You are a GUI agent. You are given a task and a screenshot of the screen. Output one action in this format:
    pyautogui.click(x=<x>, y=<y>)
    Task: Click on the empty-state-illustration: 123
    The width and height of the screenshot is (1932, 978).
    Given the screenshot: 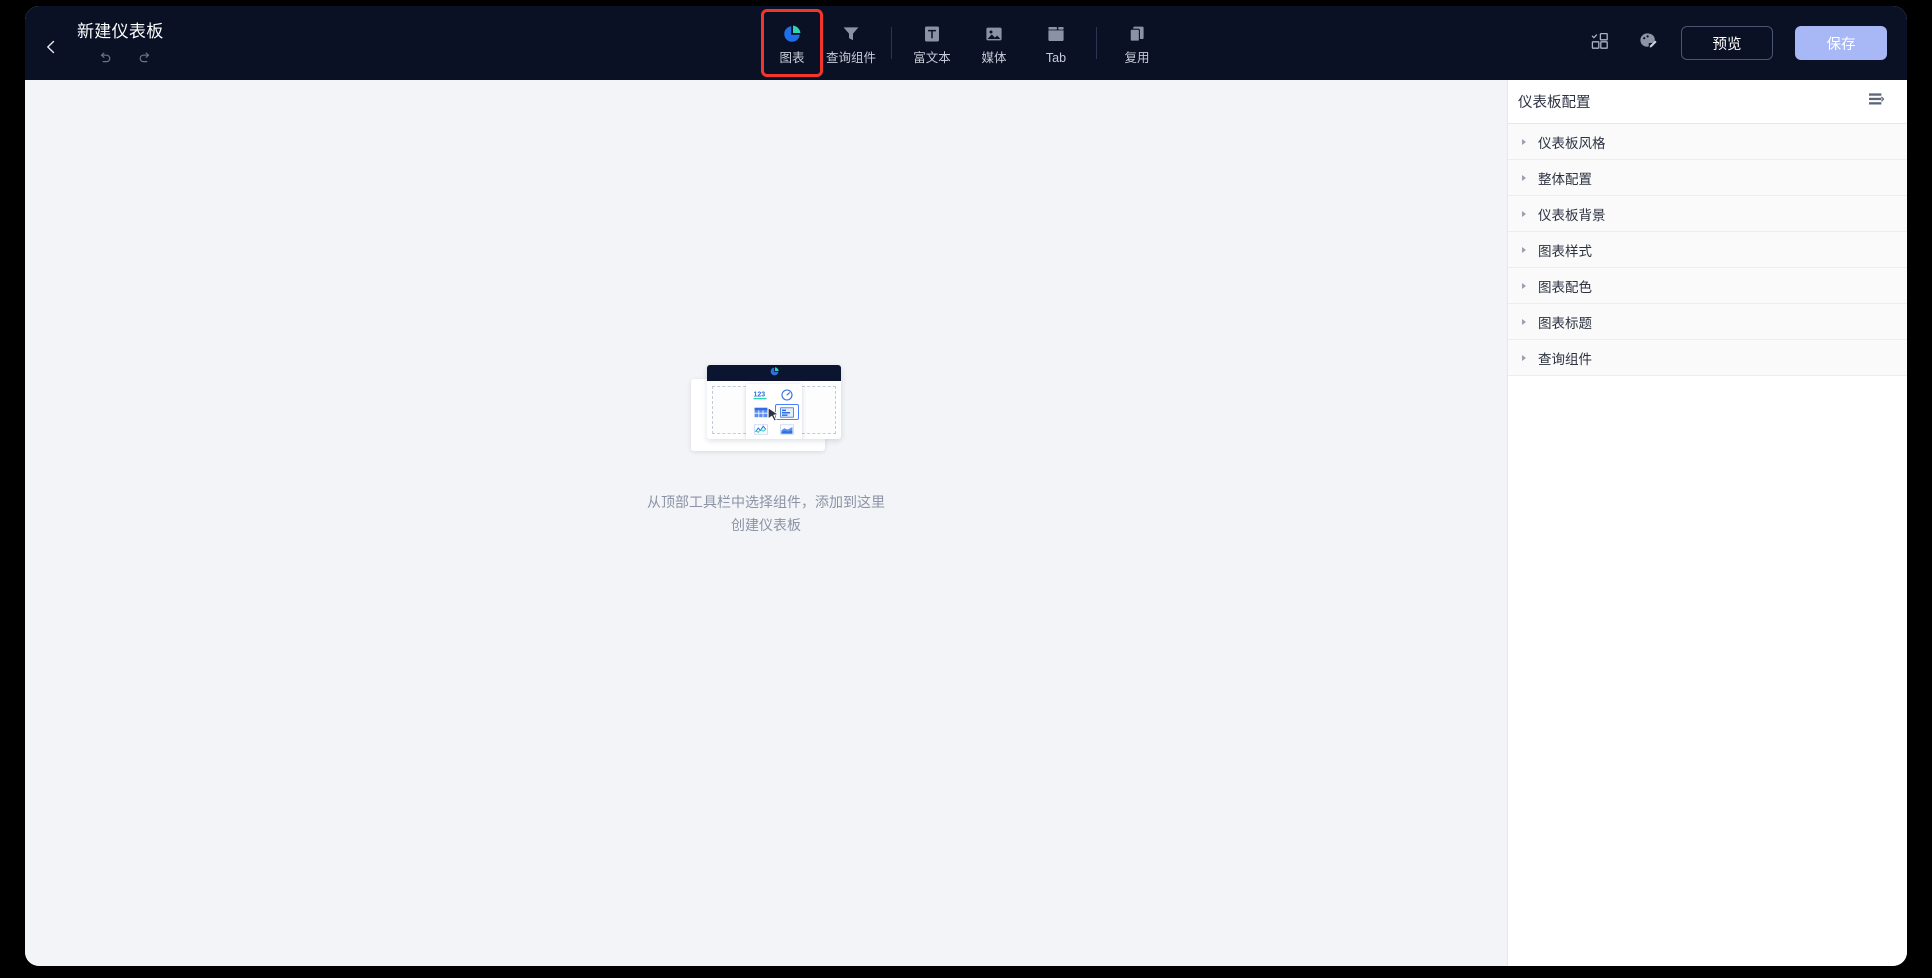 What is the action you would take?
    pyautogui.click(x=766, y=409)
    